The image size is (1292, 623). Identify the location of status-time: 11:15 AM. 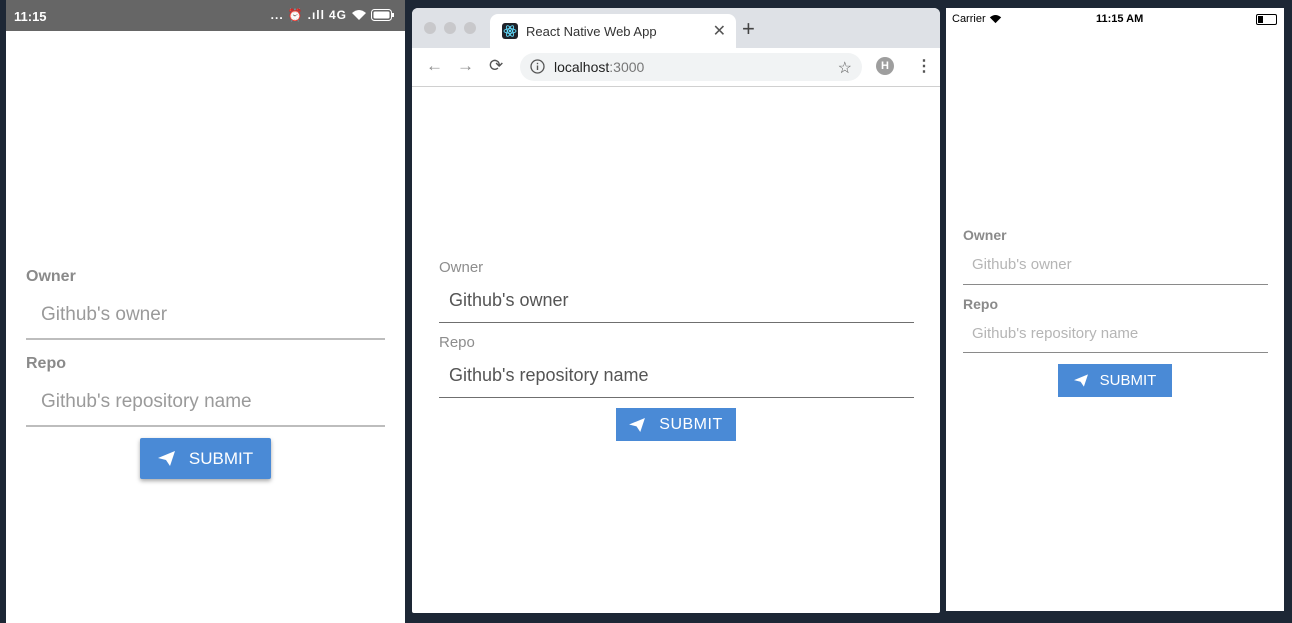
(1120, 19).